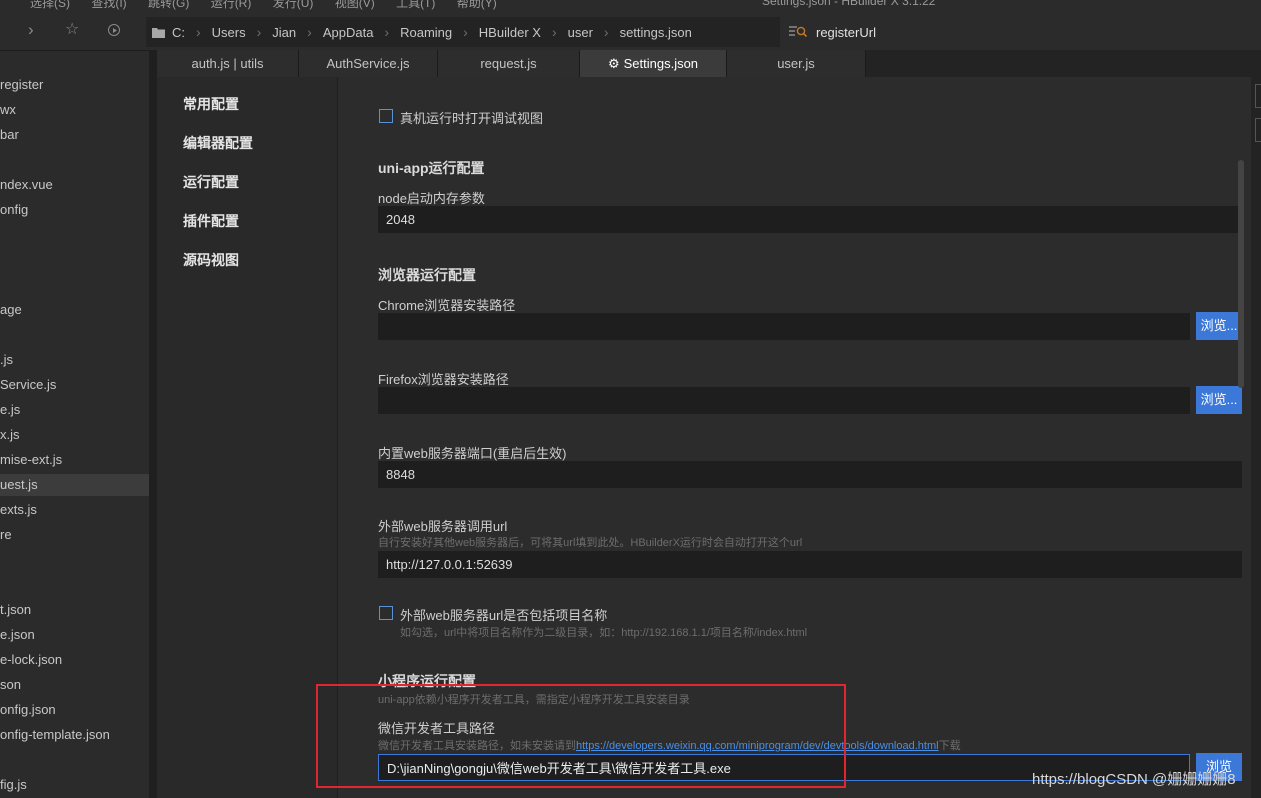  Describe the element at coordinates (50, 5) in the screenshot. I see `menu-select: 选择(S)` at that location.